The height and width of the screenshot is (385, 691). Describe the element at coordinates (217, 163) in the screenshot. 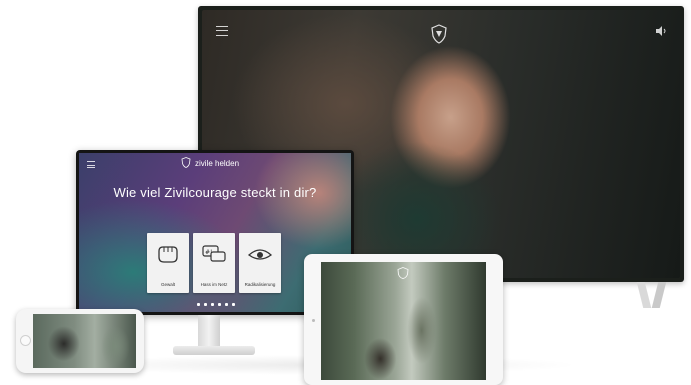

I see `site-logo-text: zivile helden` at that location.